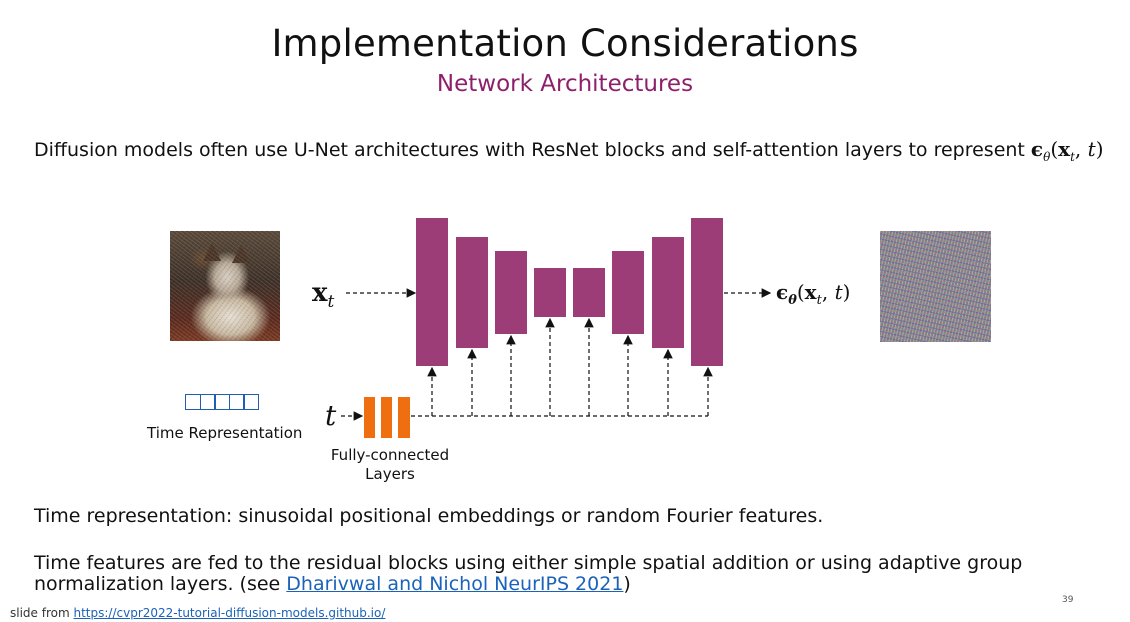 The image size is (1130, 622). Describe the element at coordinates (390, 455) in the screenshot. I see `fc-label-line1: Fully-connected` at that location.